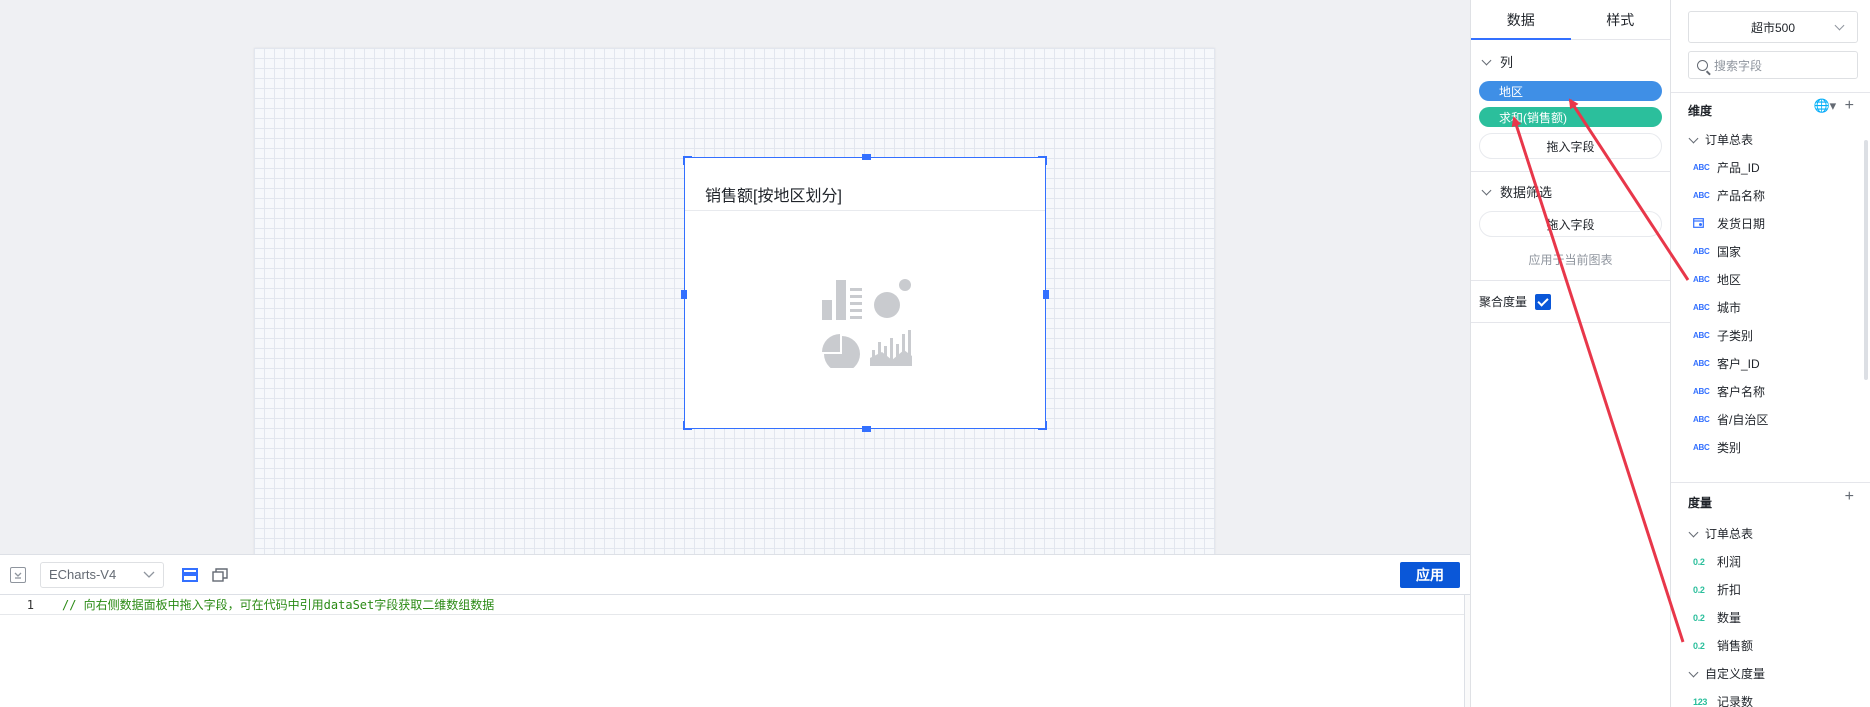 This screenshot has width=1870, height=707. I want to click on dimension-field-item: 发货日期, so click(1729, 223).